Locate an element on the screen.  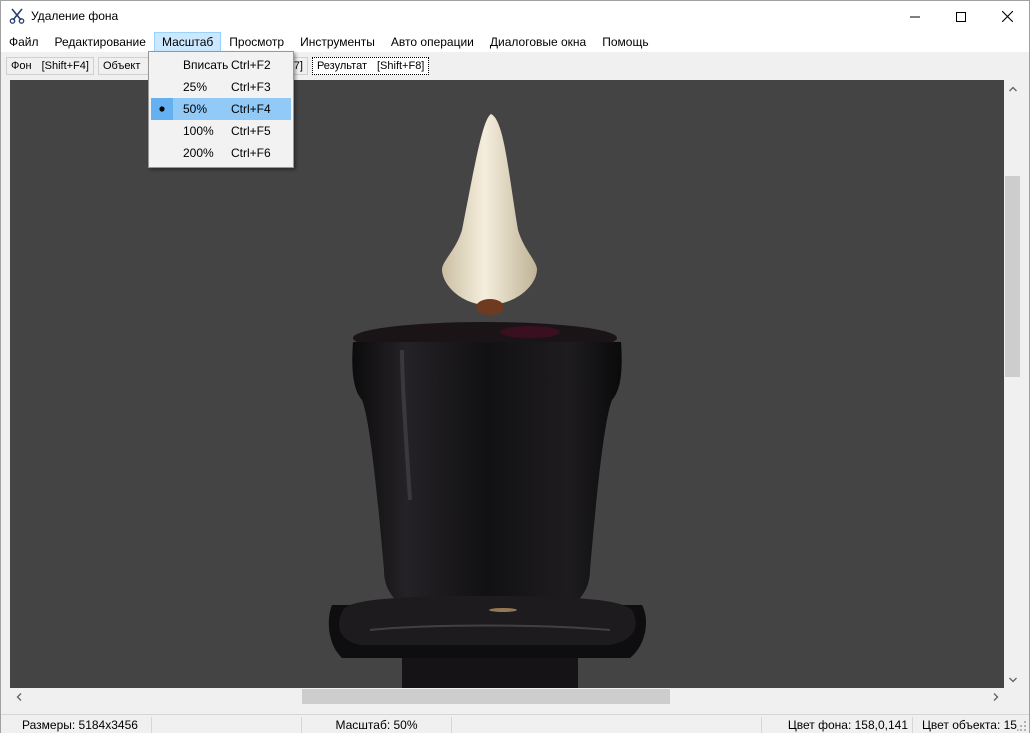
radio-bullet-area is located at coordinates (162, 109).